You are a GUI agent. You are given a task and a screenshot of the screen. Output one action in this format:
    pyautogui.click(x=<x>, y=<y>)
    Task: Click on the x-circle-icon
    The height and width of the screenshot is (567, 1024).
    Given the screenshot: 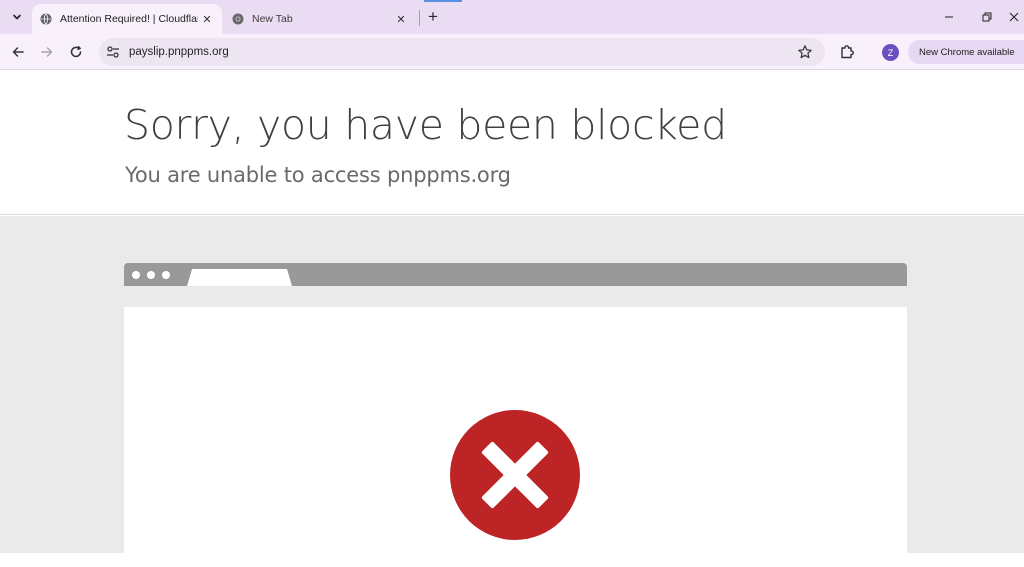 What is the action you would take?
    pyautogui.click(x=515, y=475)
    